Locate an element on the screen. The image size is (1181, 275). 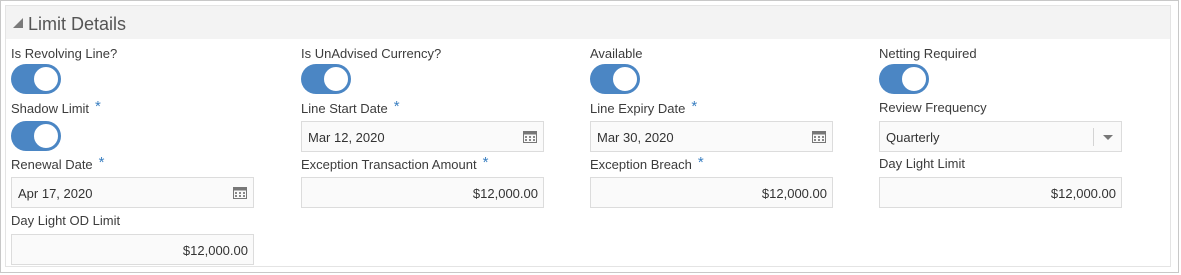
exception-amount-input: $12,000.00 is located at coordinates (422, 192).